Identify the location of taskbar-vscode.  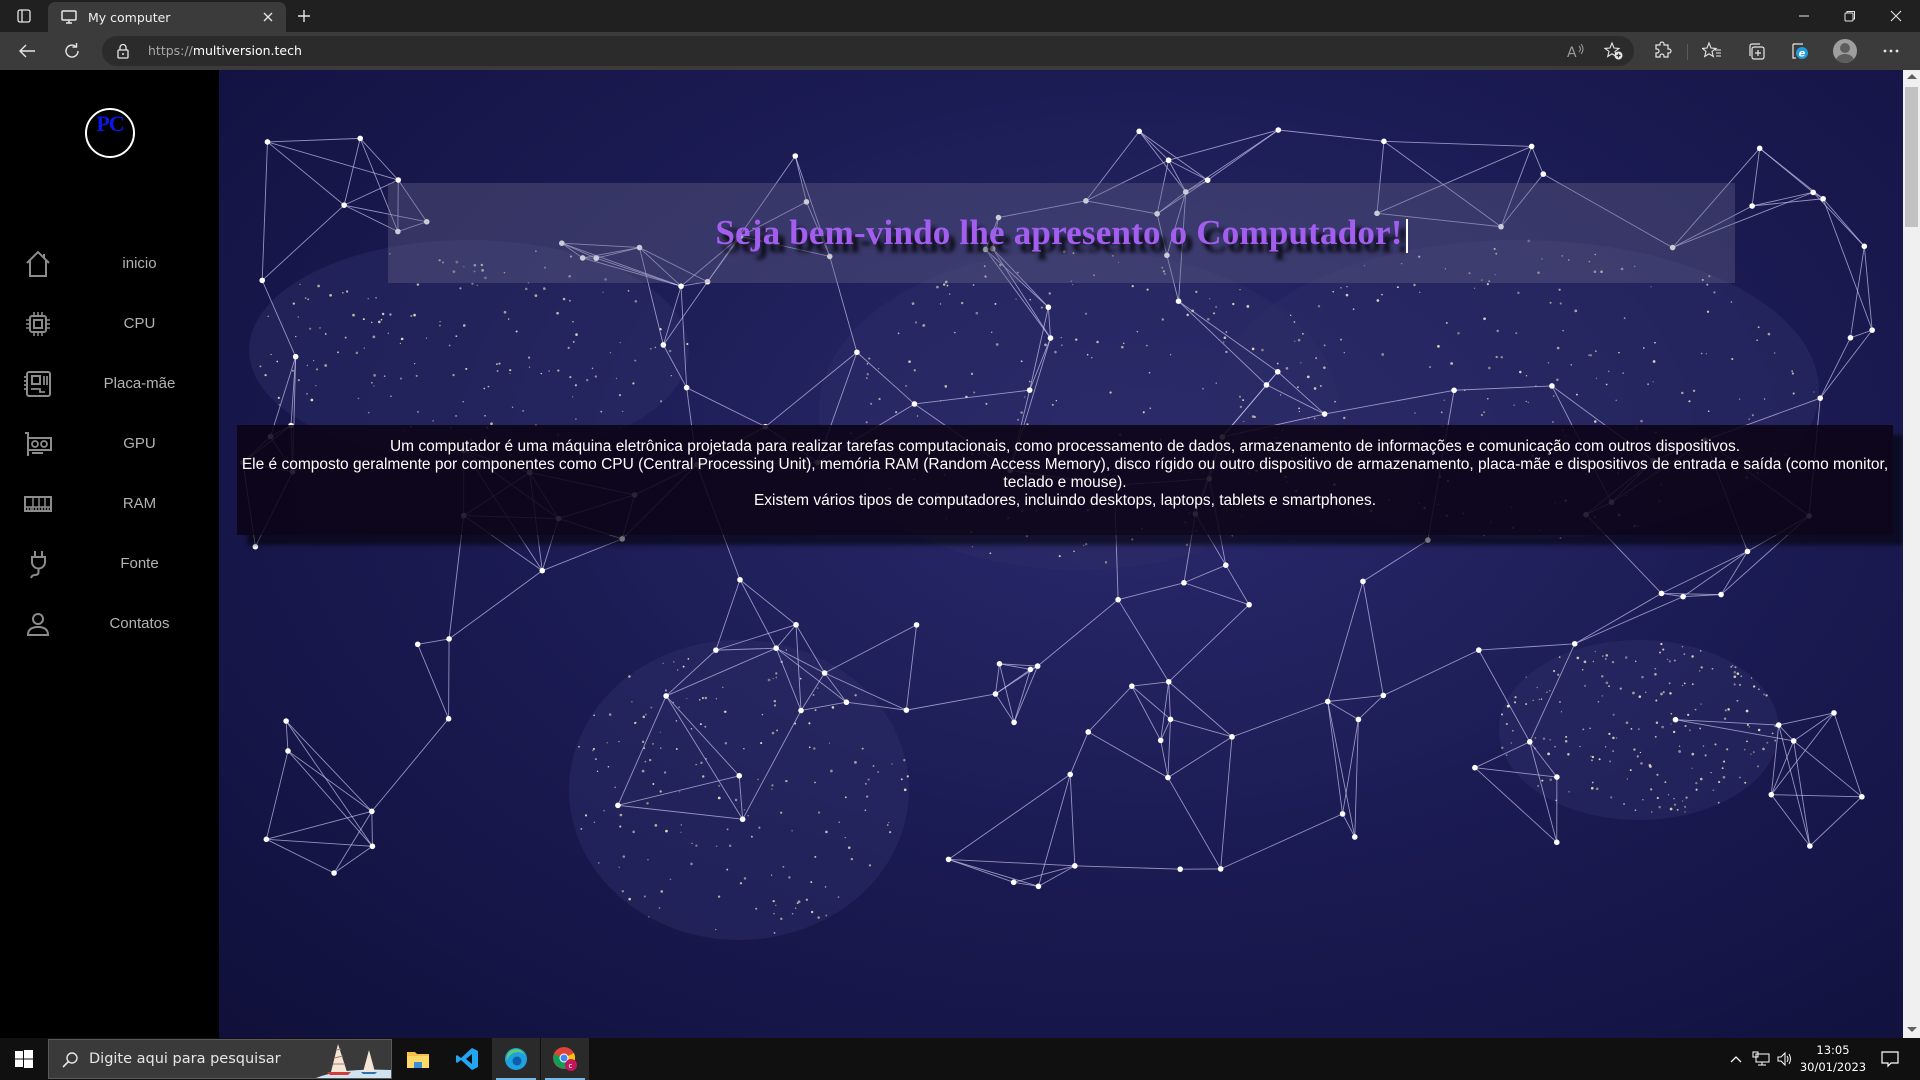
(467, 1059).